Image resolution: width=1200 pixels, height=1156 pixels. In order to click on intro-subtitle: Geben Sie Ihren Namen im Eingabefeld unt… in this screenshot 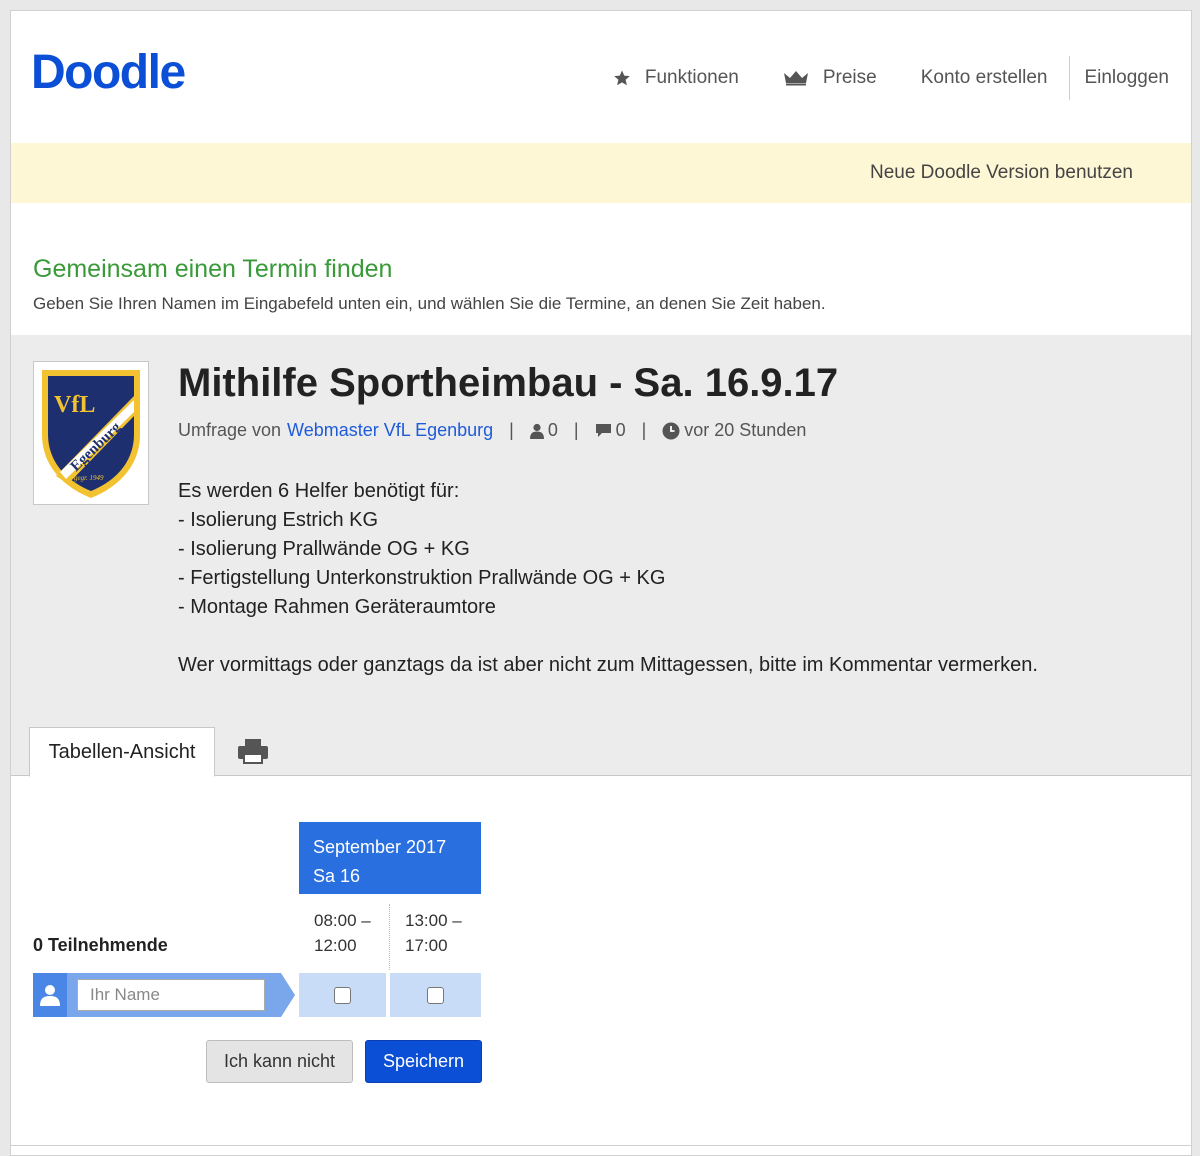, I will do `click(429, 303)`.